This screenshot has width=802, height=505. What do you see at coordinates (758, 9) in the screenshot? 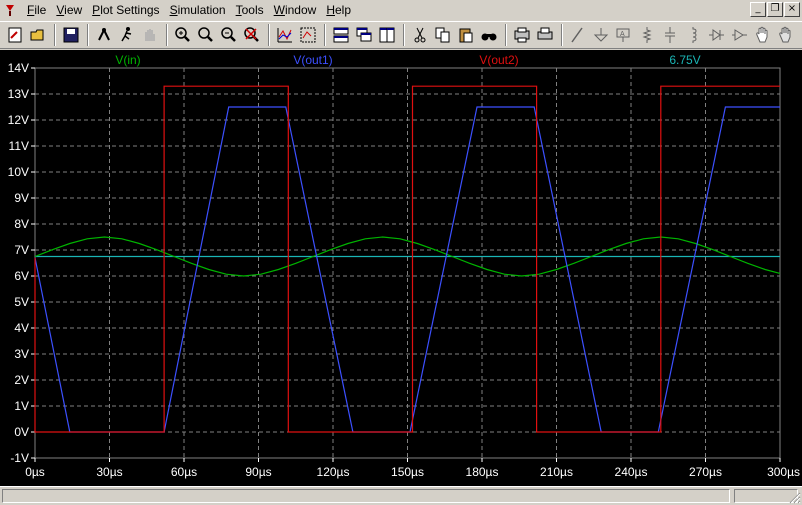
I see `mdi-minimize-button: _` at bounding box center [758, 9].